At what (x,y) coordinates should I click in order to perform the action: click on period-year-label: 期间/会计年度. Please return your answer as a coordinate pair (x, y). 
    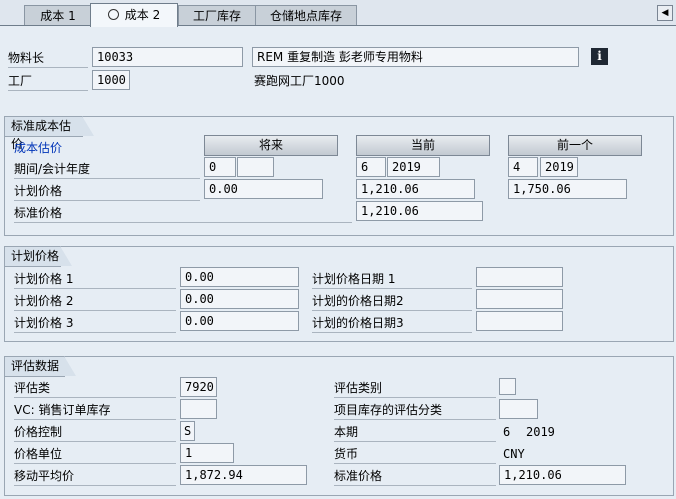
    Looking at the image, I should click on (52, 169).